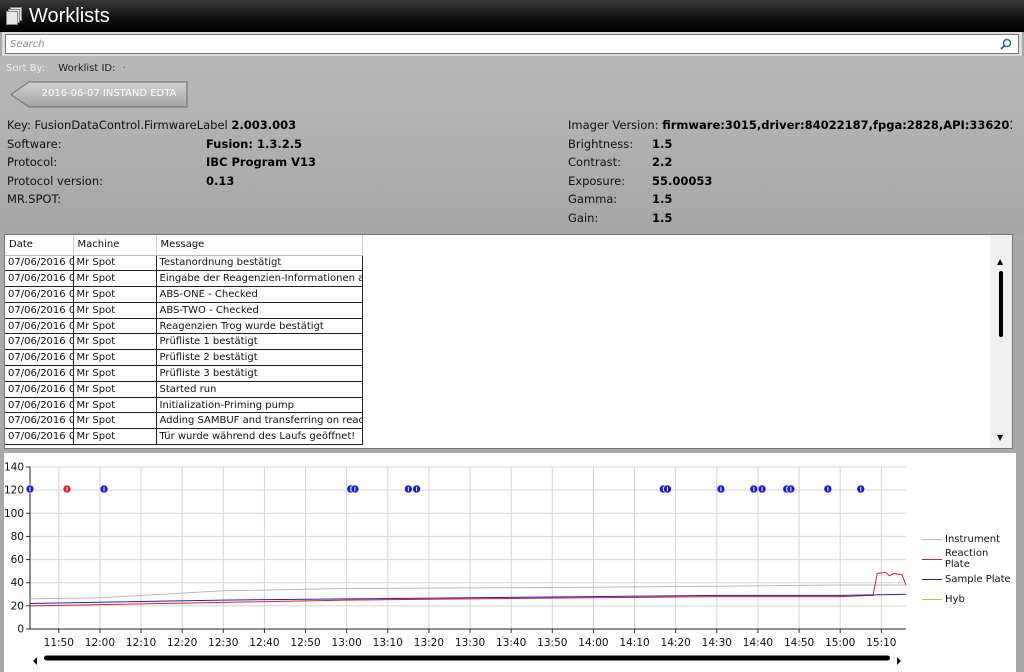 The width and height of the screenshot is (1024, 672). What do you see at coordinates (115, 245) in the screenshot?
I see `column-header-machine: Machine` at bounding box center [115, 245].